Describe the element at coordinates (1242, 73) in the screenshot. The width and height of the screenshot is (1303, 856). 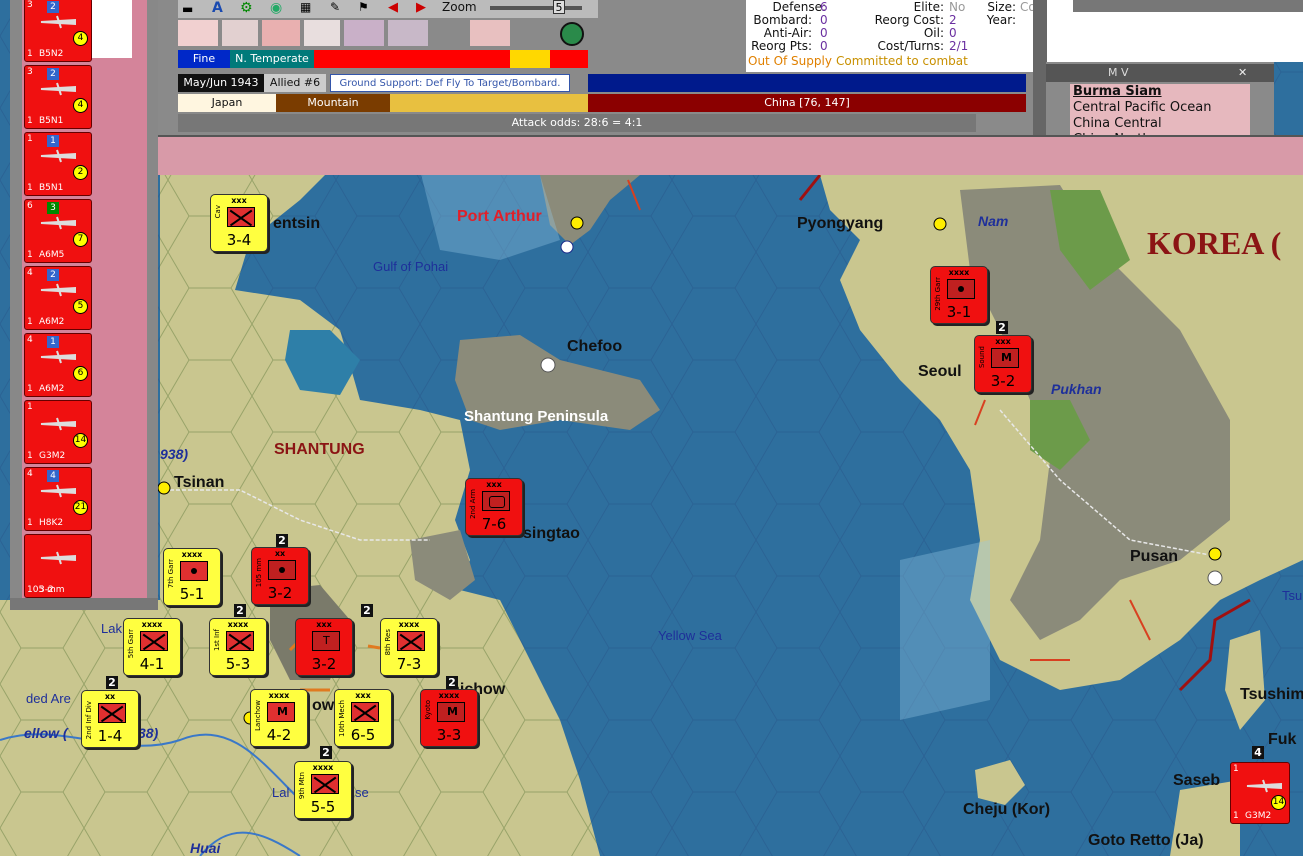
I see `close-icon: ✕` at that location.